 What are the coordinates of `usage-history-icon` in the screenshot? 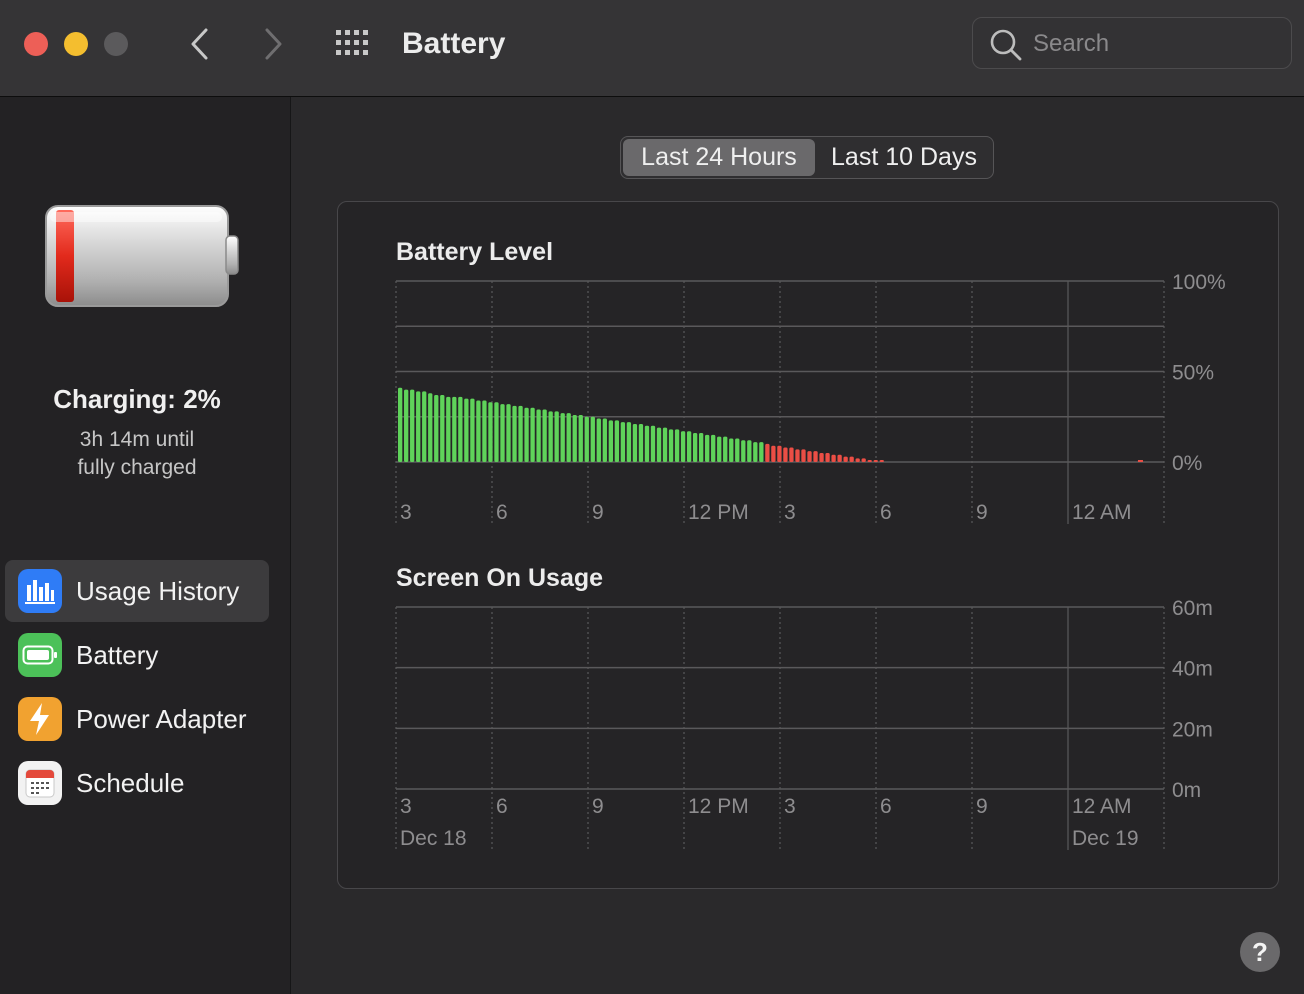 It's located at (40, 591).